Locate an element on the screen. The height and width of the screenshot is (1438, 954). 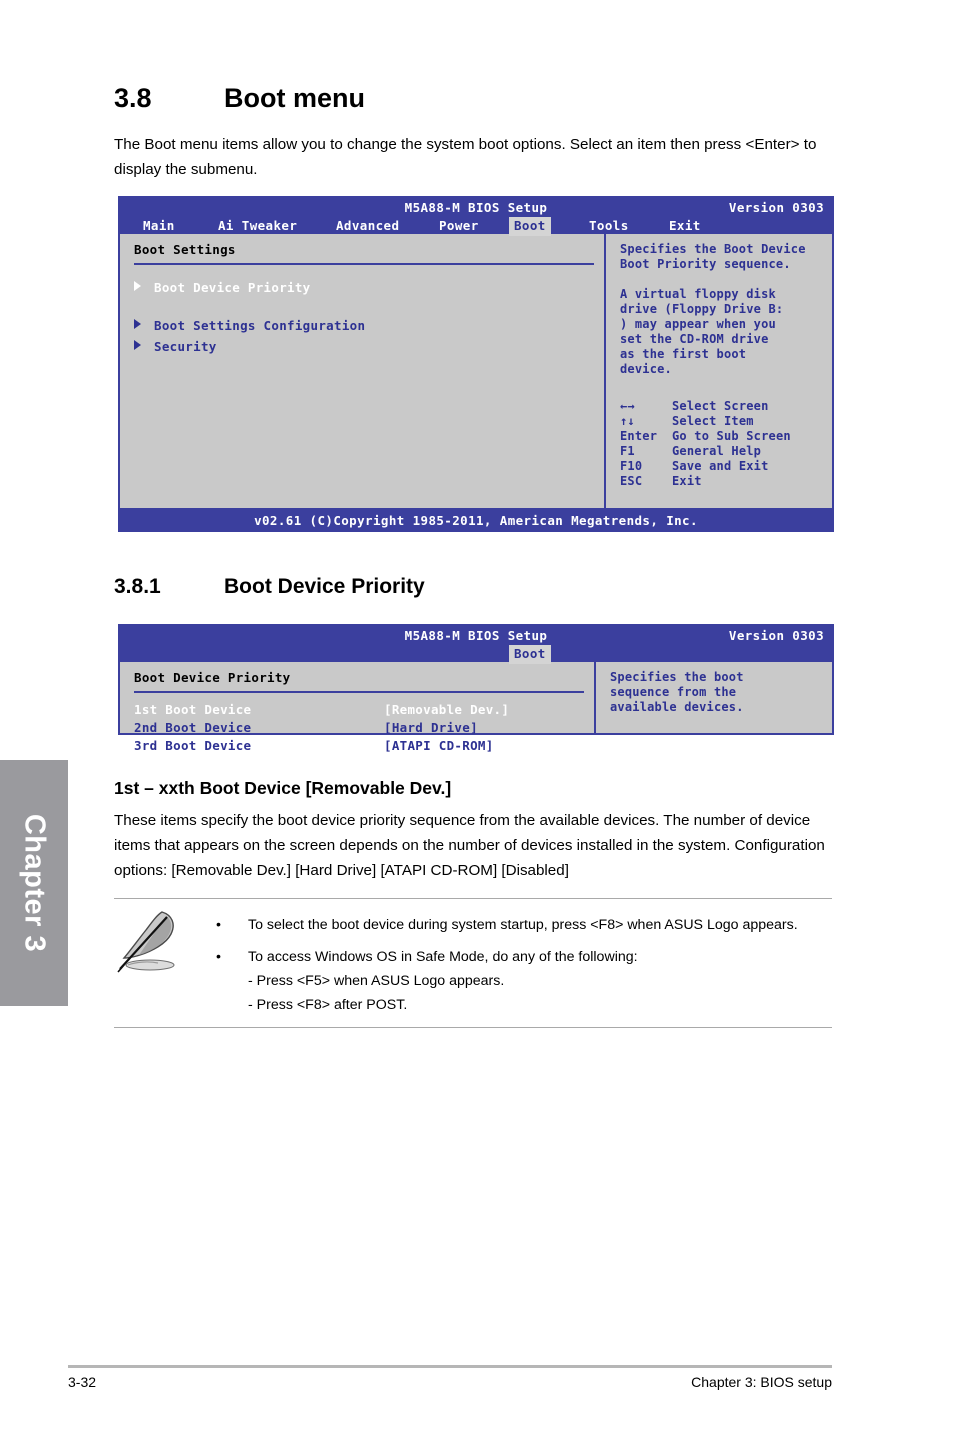
bios1-item-label: Boot Settings Configuration is located at coordinates (260, 325).